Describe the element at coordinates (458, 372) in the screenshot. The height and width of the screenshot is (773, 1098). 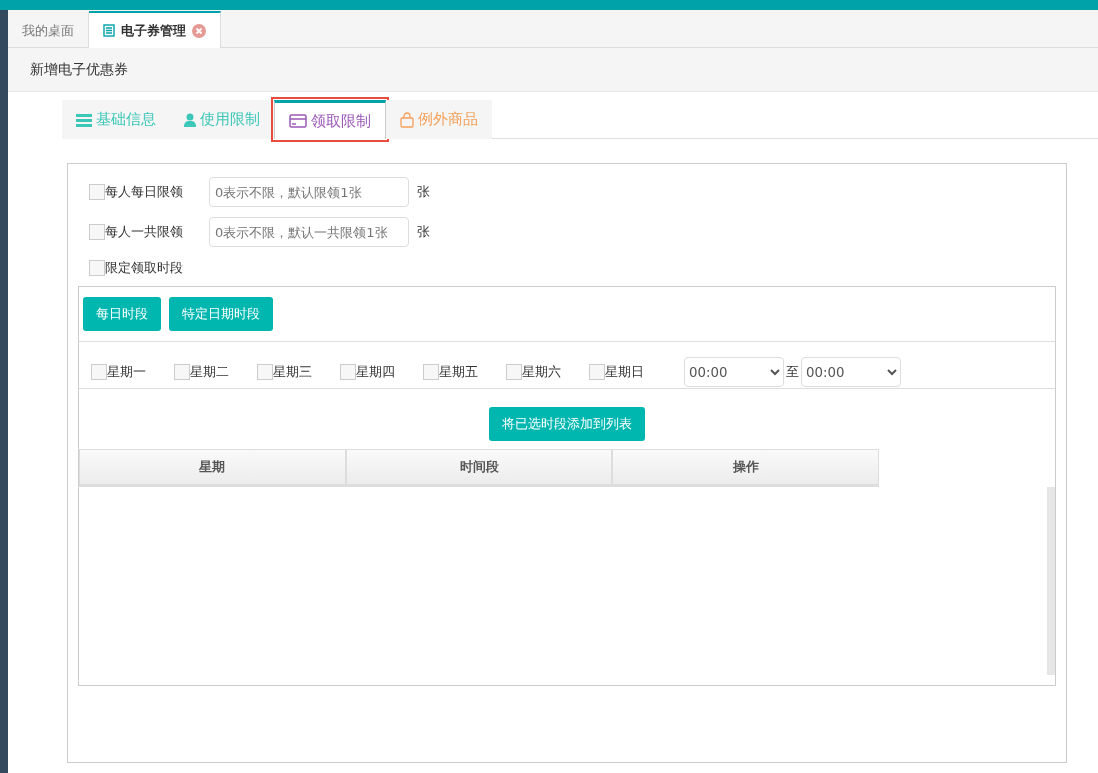
I see `weekday-label: 星期五` at that location.